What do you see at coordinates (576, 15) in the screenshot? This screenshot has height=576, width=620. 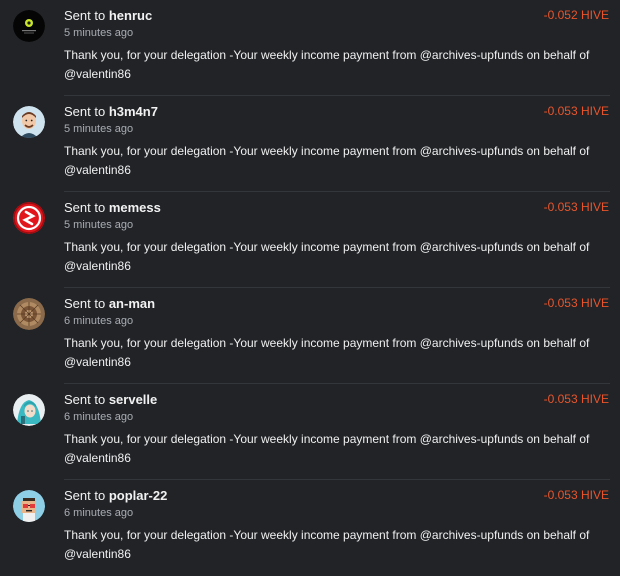 I see `transfer-amount: -0.052 HIVE` at bounding box center [576, 15].